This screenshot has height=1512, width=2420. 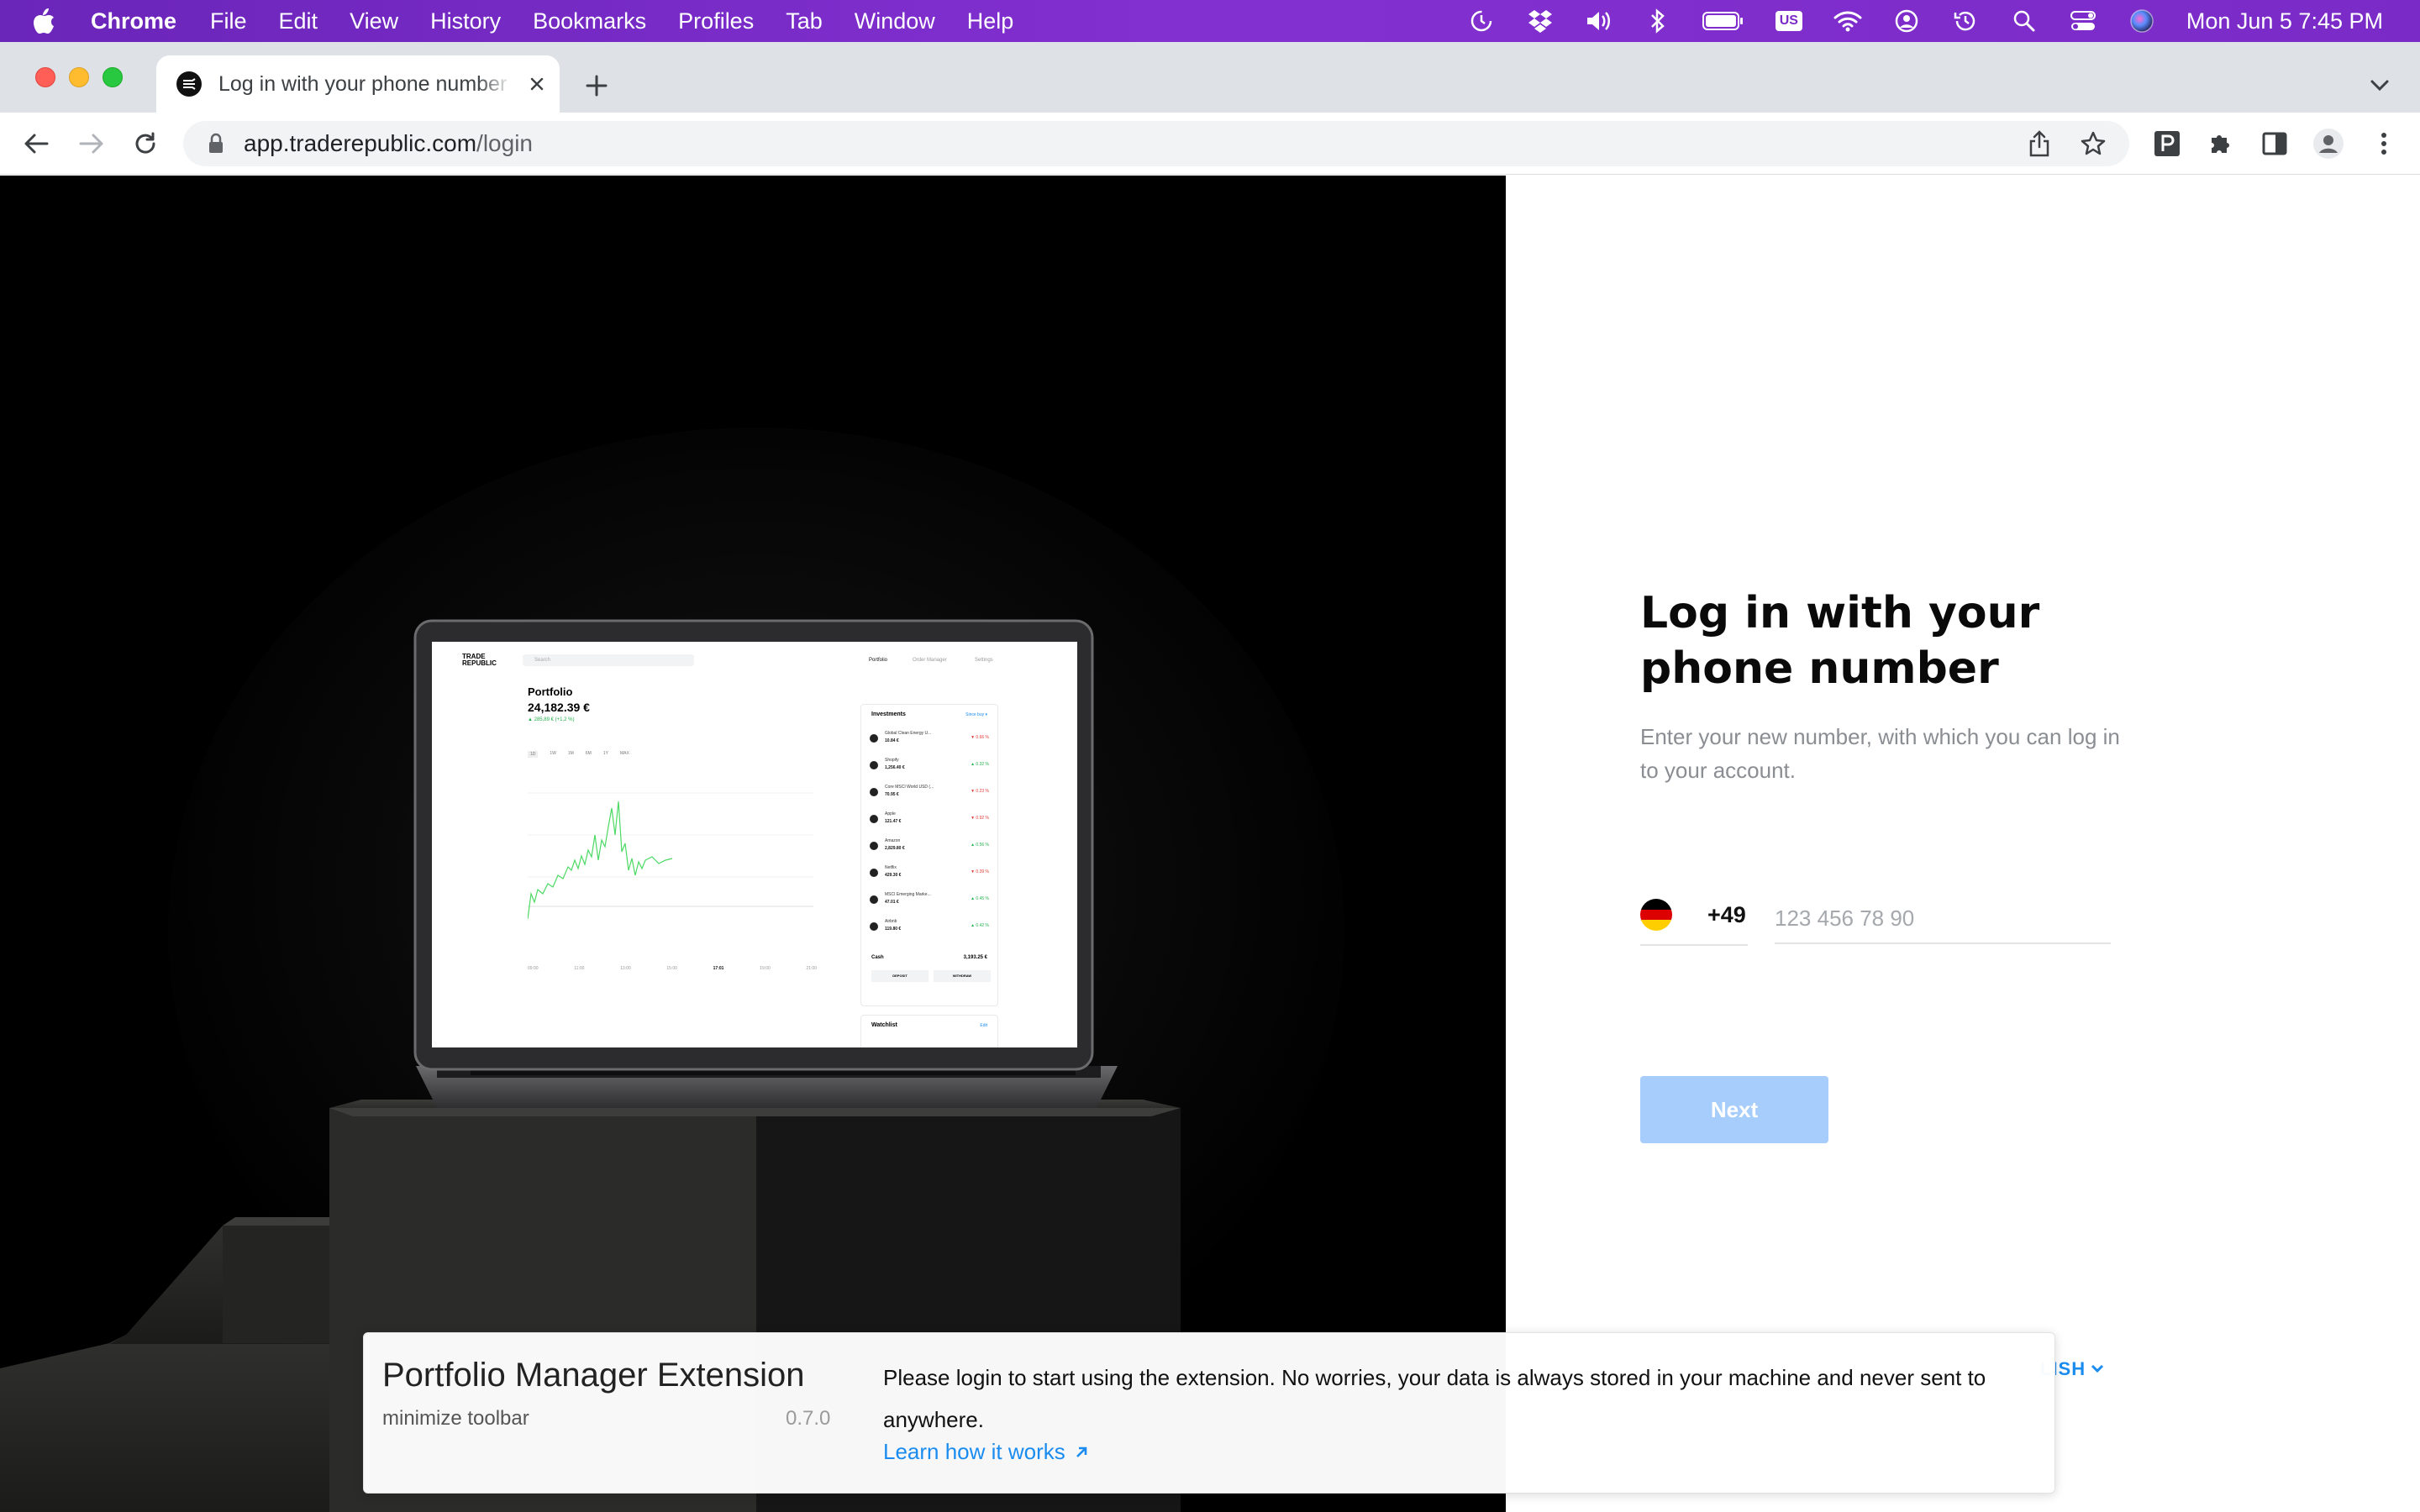 What do you see at coordinates (930, 741) in the screenshot?
I see `investment-row: Global Clean Energy U... 10.84 € ▼ 0.66 %` at bounding box center [930, 741].